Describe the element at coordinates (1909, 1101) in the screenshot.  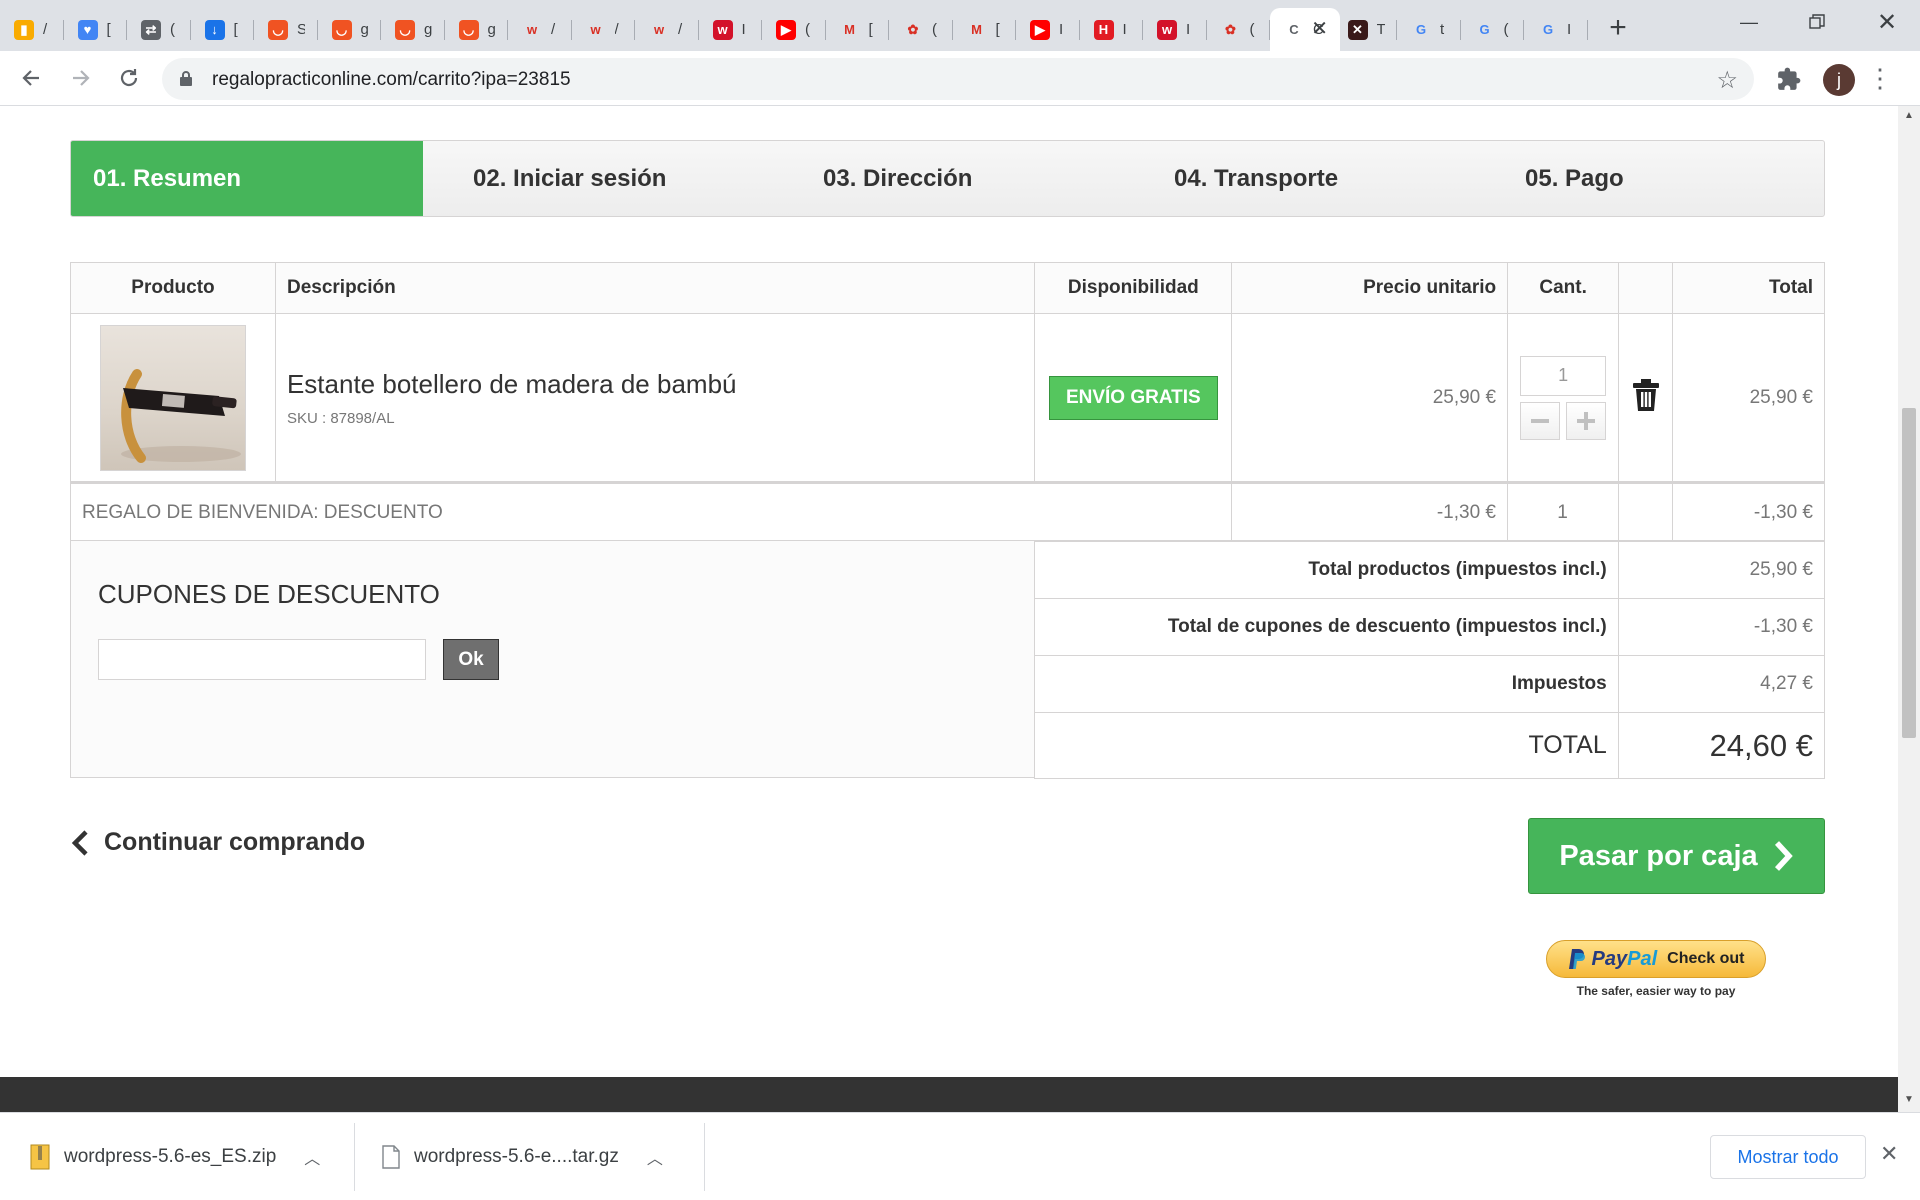
I see `scroll-down-icon: ▼` at that location.